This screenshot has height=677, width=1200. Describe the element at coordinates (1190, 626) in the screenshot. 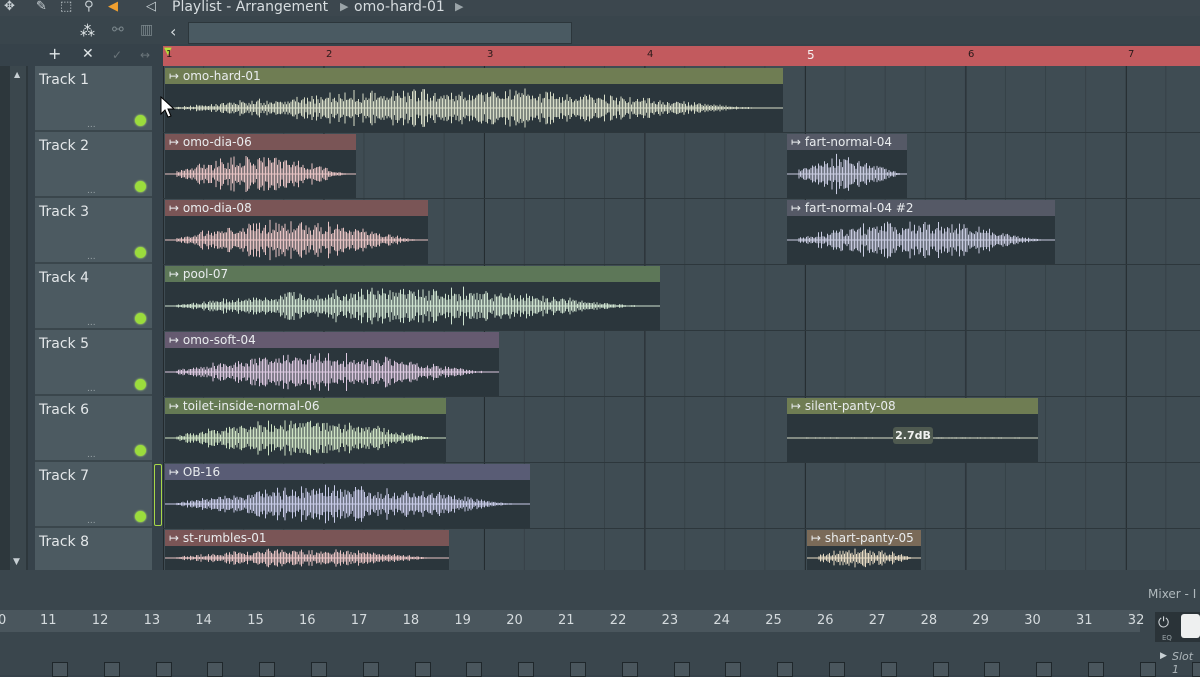

I see `slot-selector` at that location.